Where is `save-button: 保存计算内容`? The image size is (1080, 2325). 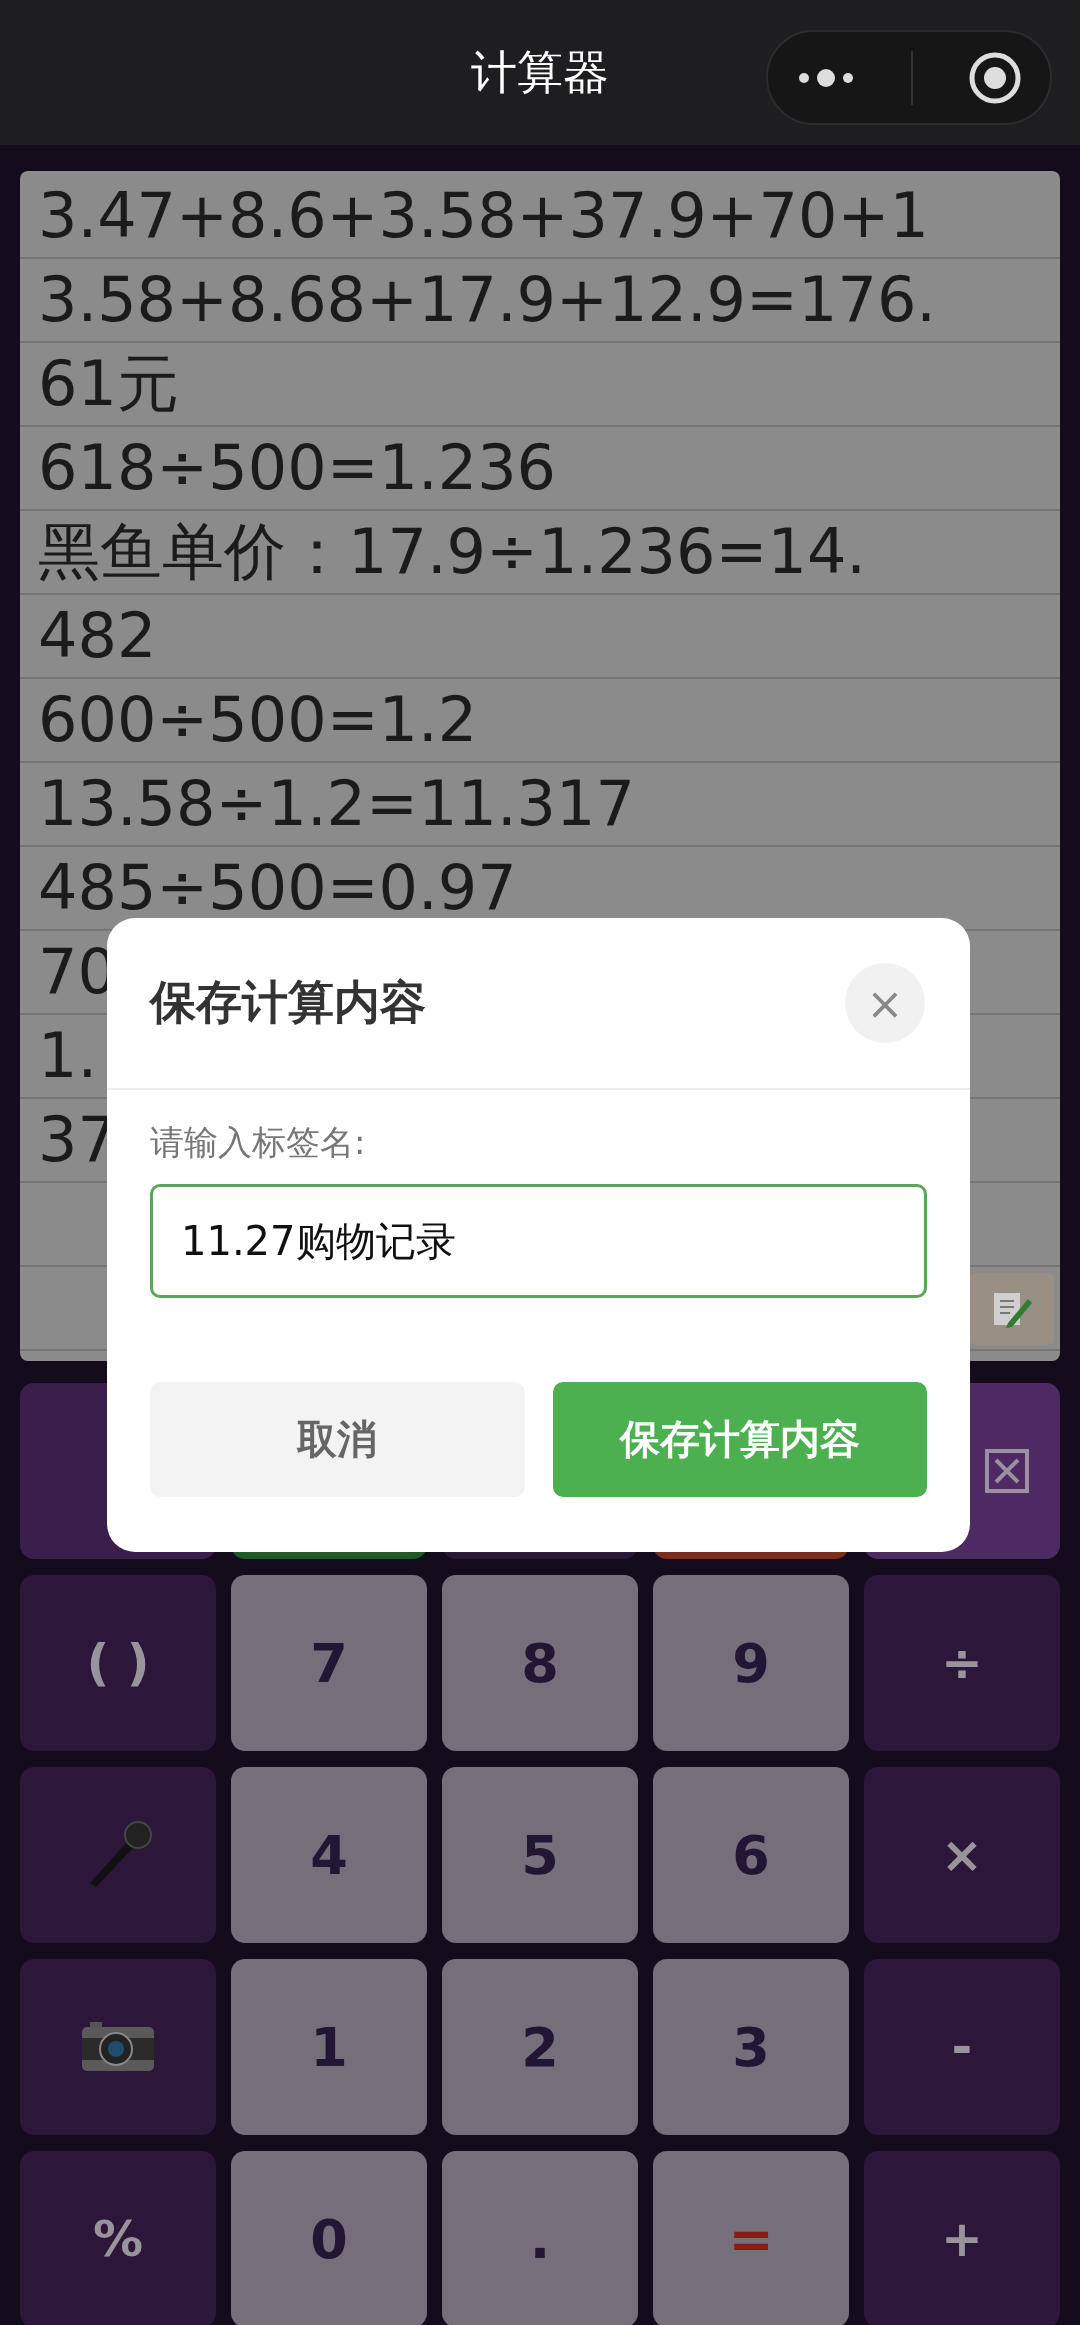 save-button: 保存计算内容 is located at coordinates (739, 1439).